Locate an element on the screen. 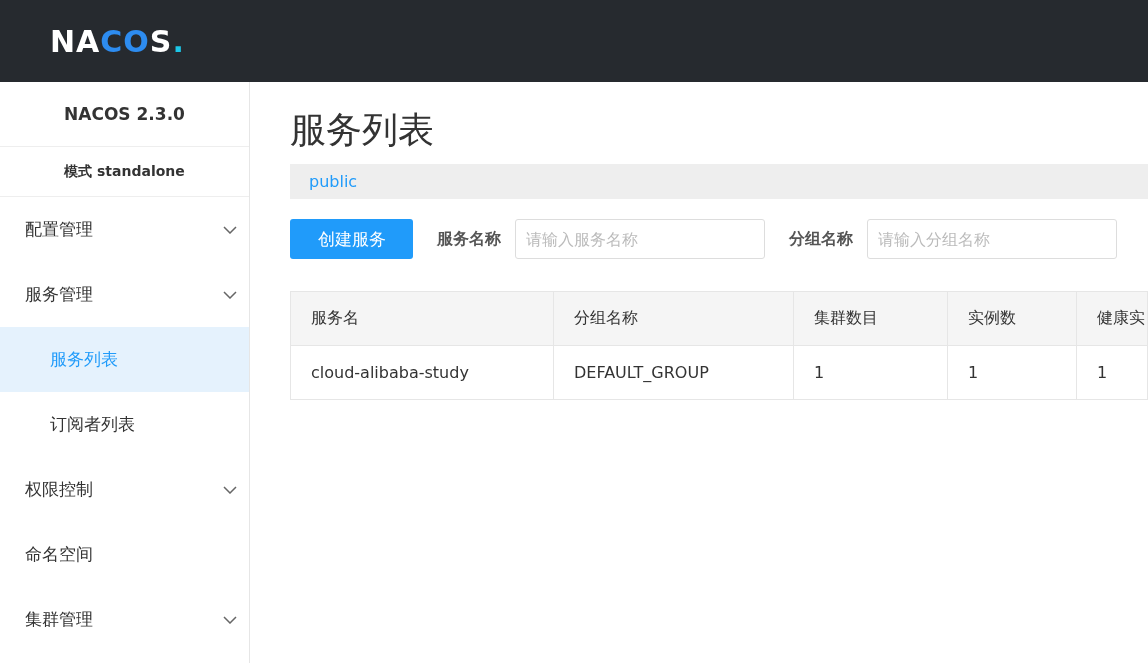  menu-item: 命名空间 is located at coordinates (124, 554).